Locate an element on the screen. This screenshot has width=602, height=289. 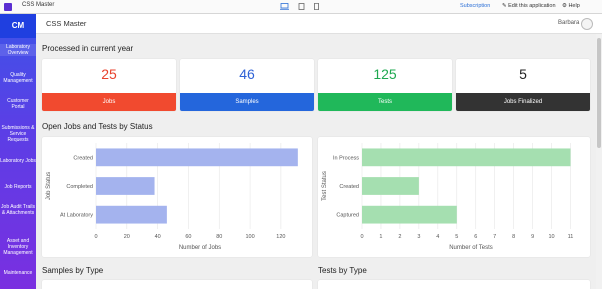
page-header: CSS Master Barbara is located at coordinates (319, 24).